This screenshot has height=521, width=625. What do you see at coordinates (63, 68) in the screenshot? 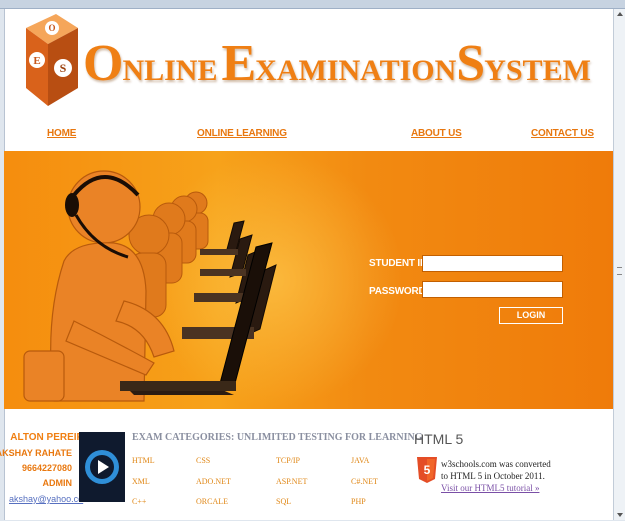
I see `logo-letter-s: S` at bounding box center [63, 68].